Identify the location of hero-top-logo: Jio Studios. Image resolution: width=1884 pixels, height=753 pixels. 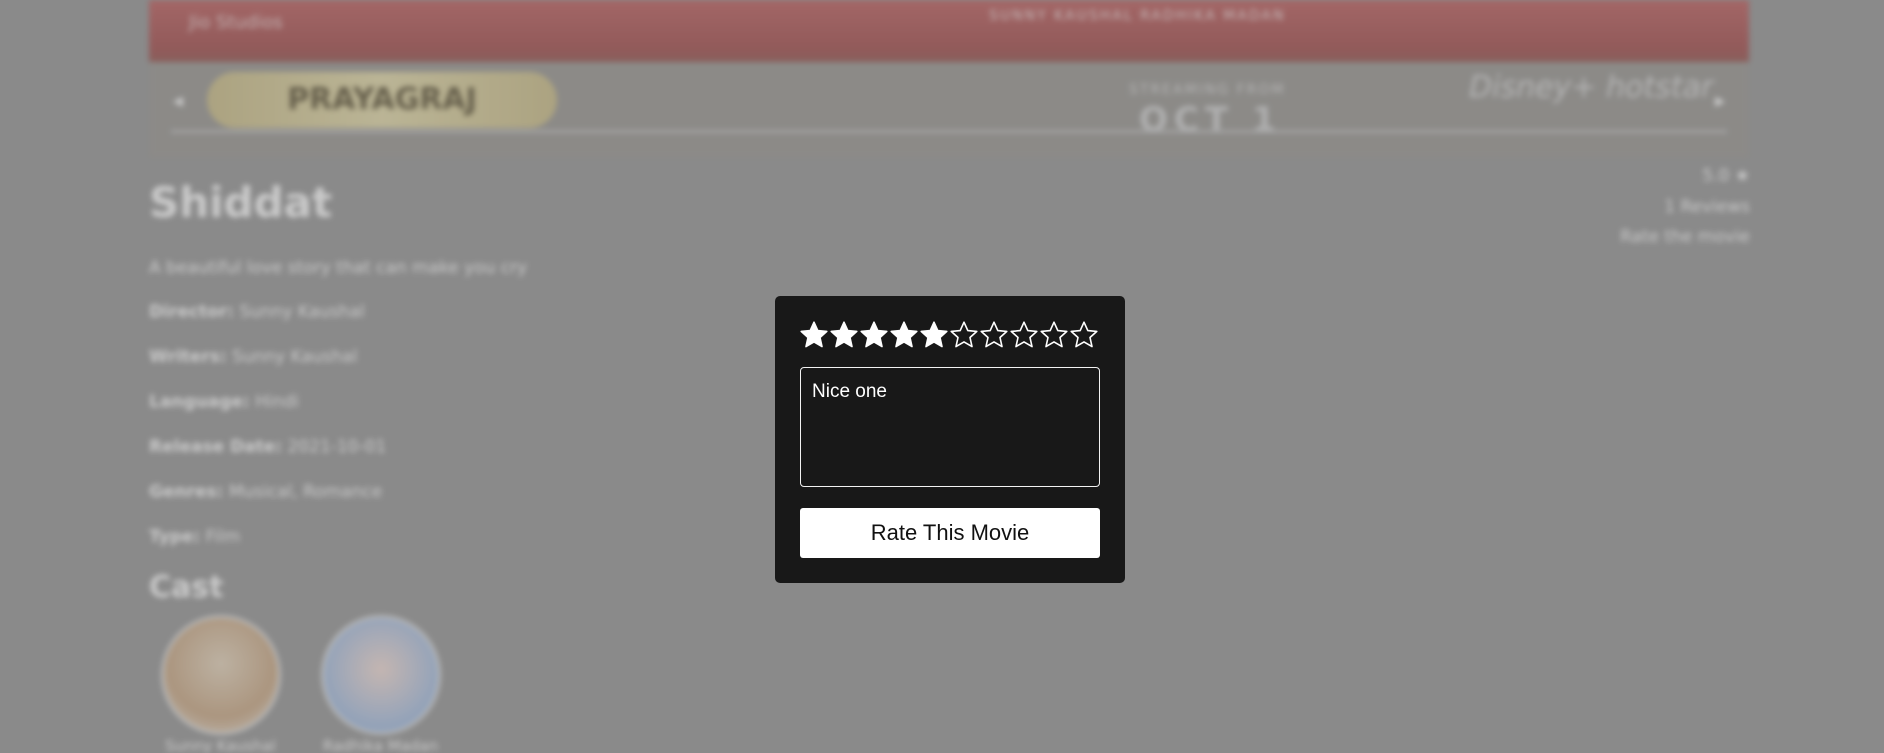
(236, 22).